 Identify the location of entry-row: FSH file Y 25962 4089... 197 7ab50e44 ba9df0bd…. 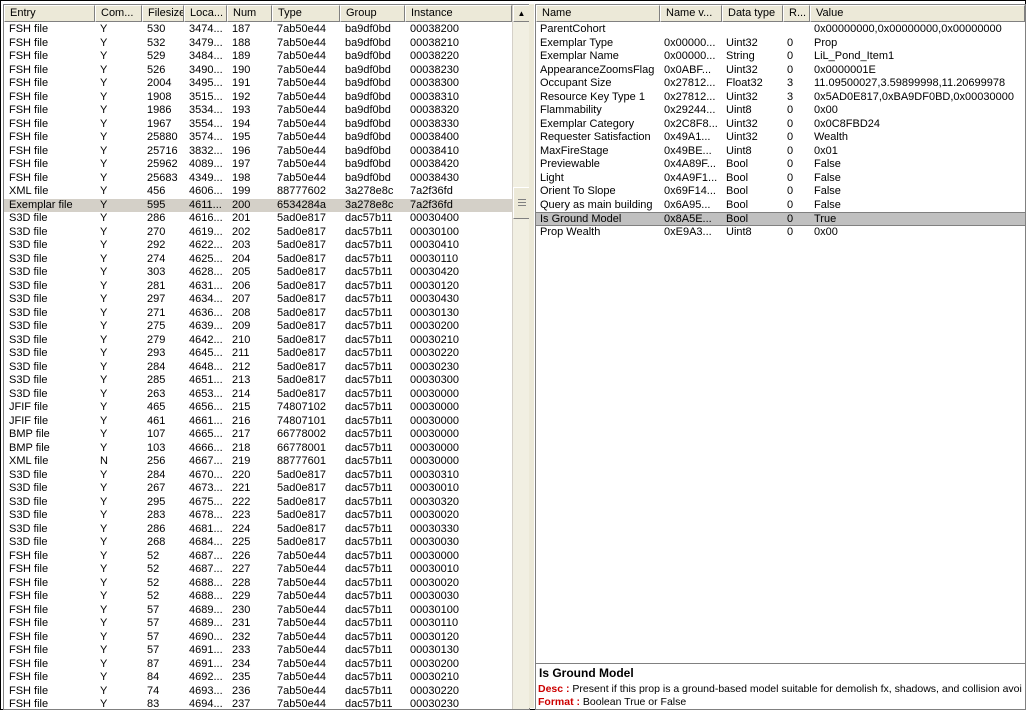
(258, 165).